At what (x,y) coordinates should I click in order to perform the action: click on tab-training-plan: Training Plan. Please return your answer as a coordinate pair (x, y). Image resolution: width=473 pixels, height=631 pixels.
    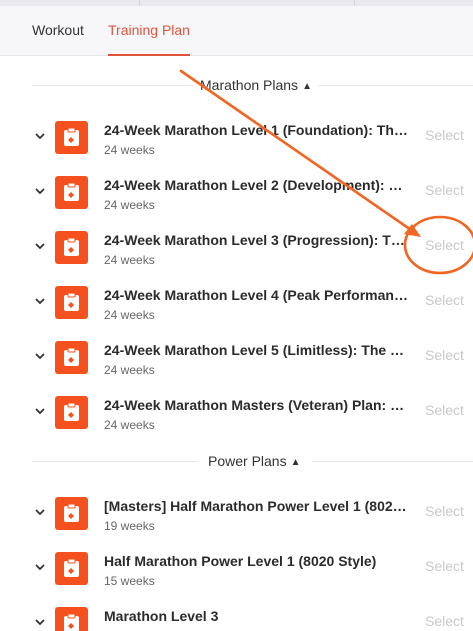
    Looking at the image, I should click on (149, 31).